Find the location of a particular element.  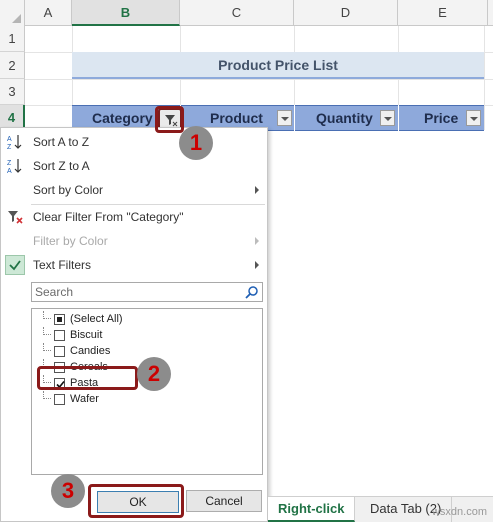

checkbox-select-all is located at coordinates (59, 319).